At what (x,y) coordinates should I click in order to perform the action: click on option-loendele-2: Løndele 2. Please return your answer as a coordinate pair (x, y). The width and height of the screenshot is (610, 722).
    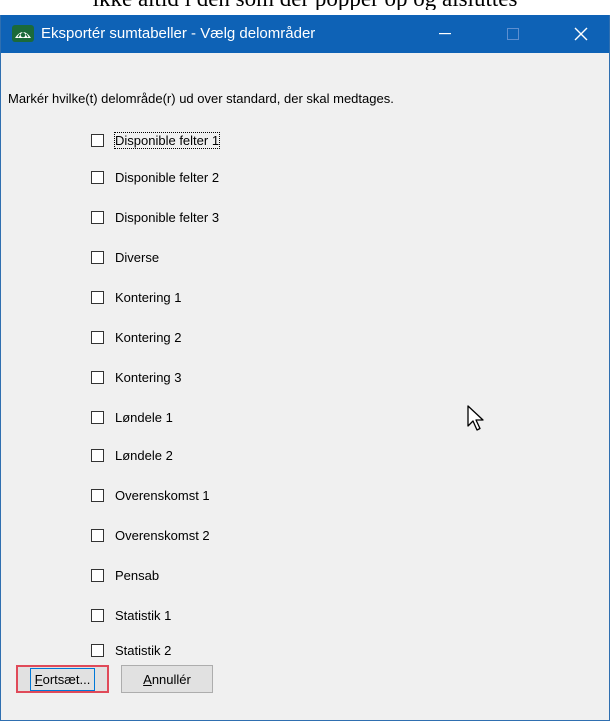
    Looking at the image, I should click on (132, 455).